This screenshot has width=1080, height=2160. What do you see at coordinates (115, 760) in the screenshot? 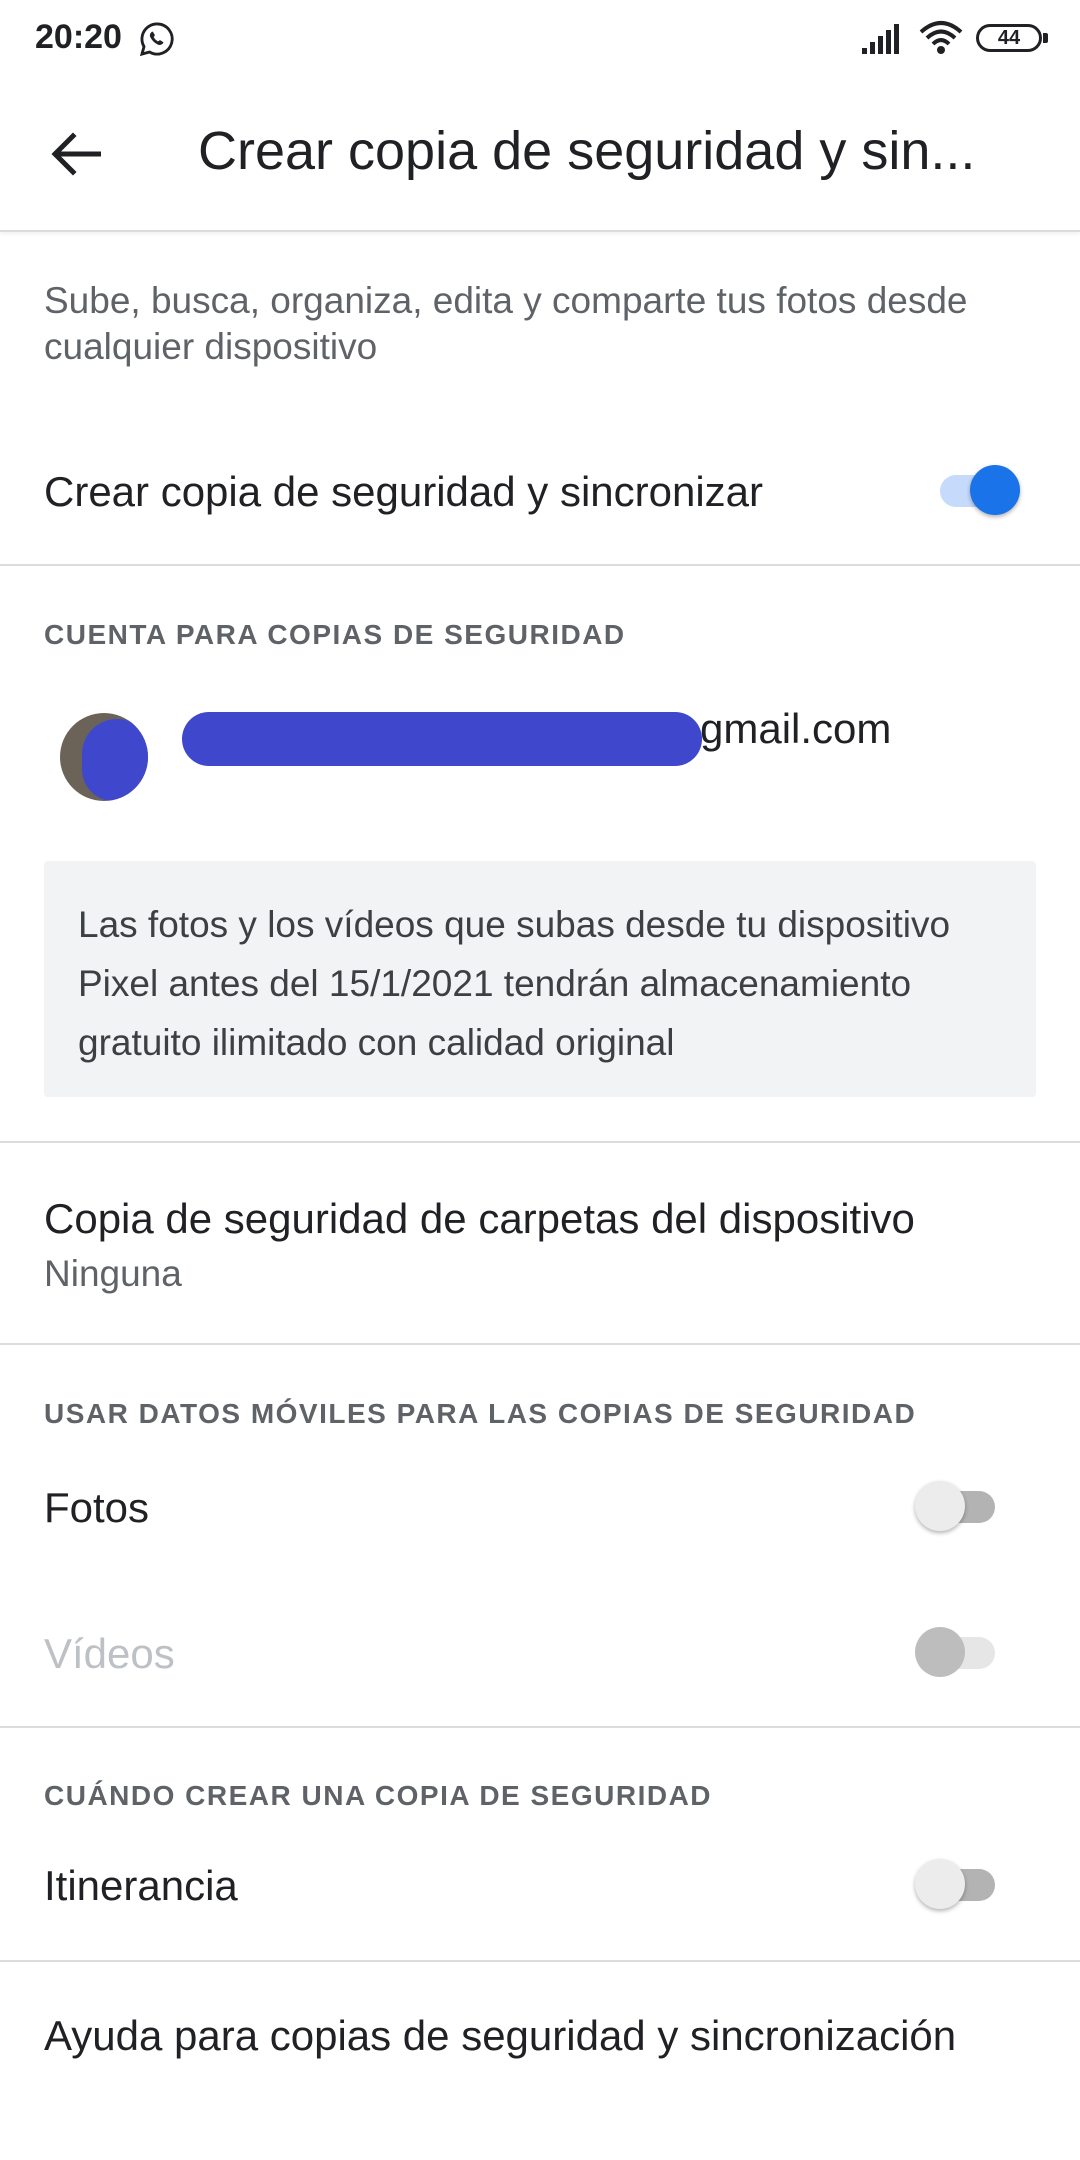
I see `avatar-redaction` at bounding box center [115, 760].